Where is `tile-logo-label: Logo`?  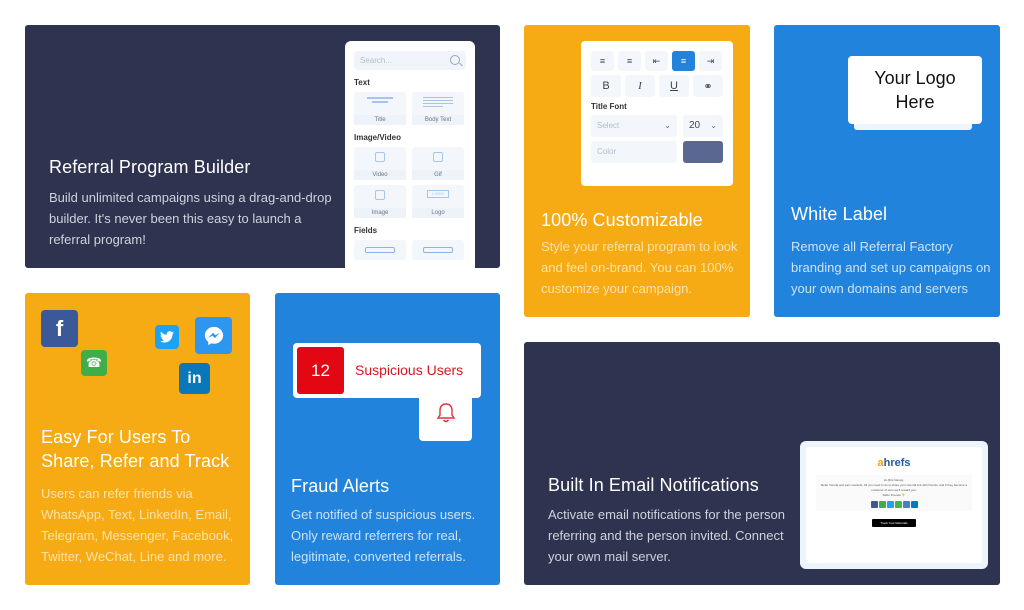 tile-logo-label: Logo is located at coordinates (438, 213).